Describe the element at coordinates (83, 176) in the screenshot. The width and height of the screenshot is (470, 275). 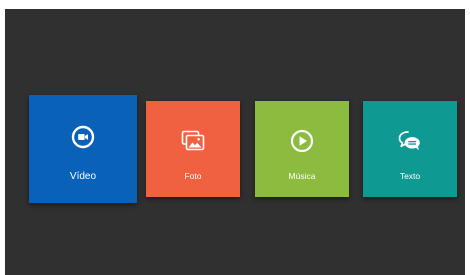
I see `tile-video-label: Vídeo` at that location.